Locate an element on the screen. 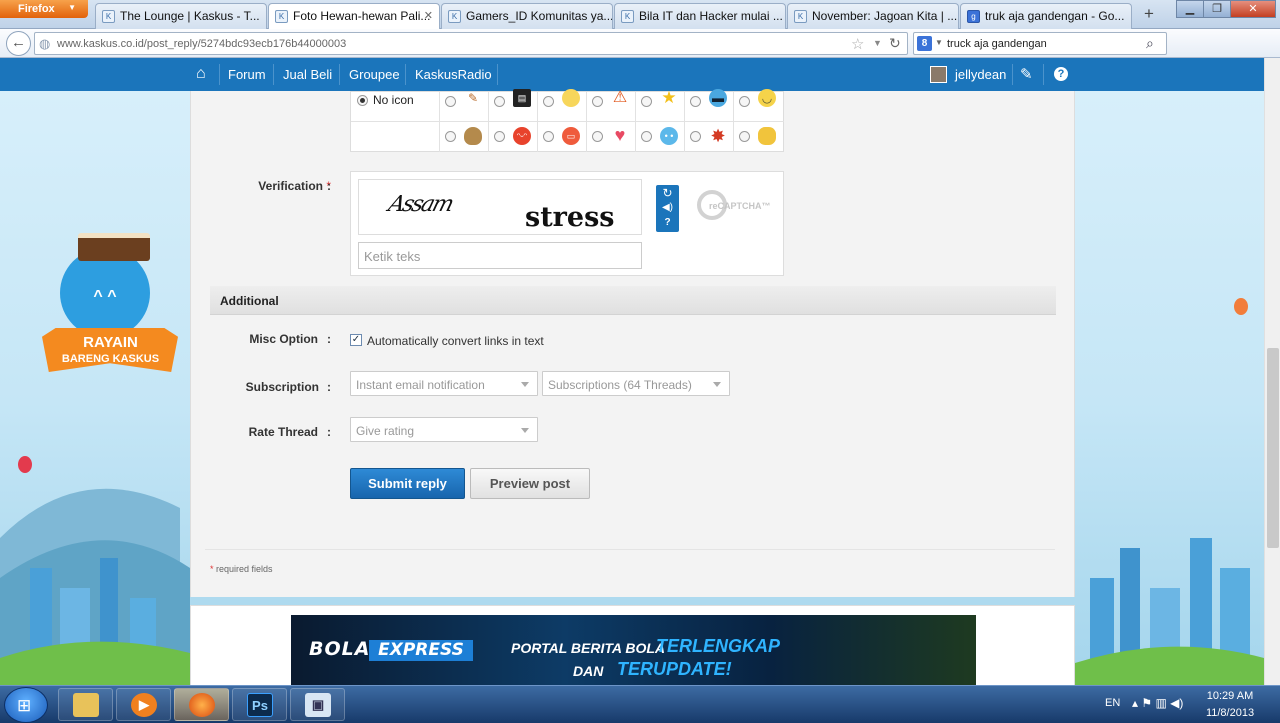 Image resolution: width=1280 pixels, height=723 pixels. kaskus-anniversary-promo: ^ ^ RAYAIN BARENG KASKUS is located at coordinates (110, 303).